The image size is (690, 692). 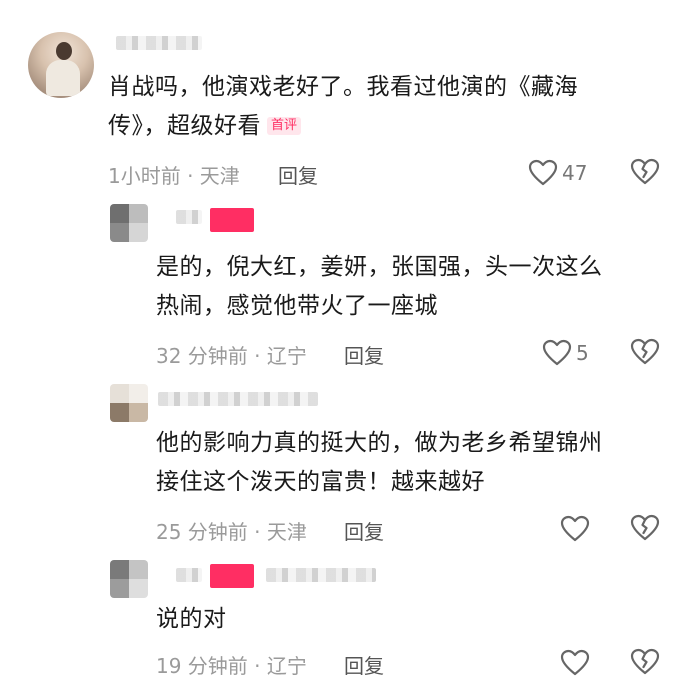 What do you see at coordinates (379, 462) in the screenshot?
I see `comment-text: 他的影响力真的挺大的，做为老乡希望锦州 接住这个泼天的富贵！越来越好` at bounding box center [379, 462].